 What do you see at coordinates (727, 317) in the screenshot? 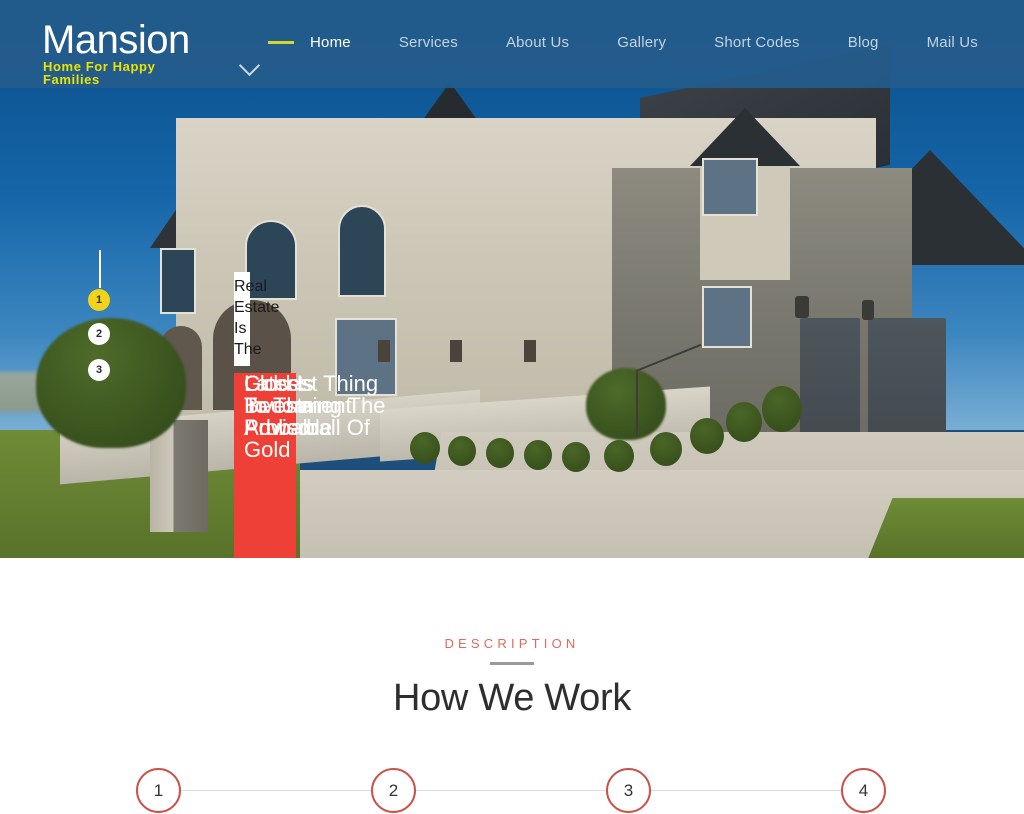
I see `window-lower-right` at bounding box center [727, 317].